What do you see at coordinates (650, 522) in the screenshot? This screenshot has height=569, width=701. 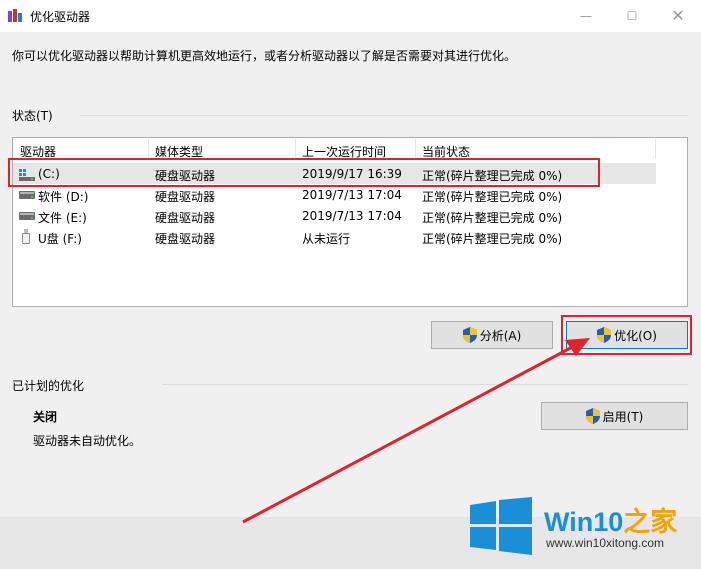 I see `watermark-brand-suffix: 之家` at bounding box center [650, 522].